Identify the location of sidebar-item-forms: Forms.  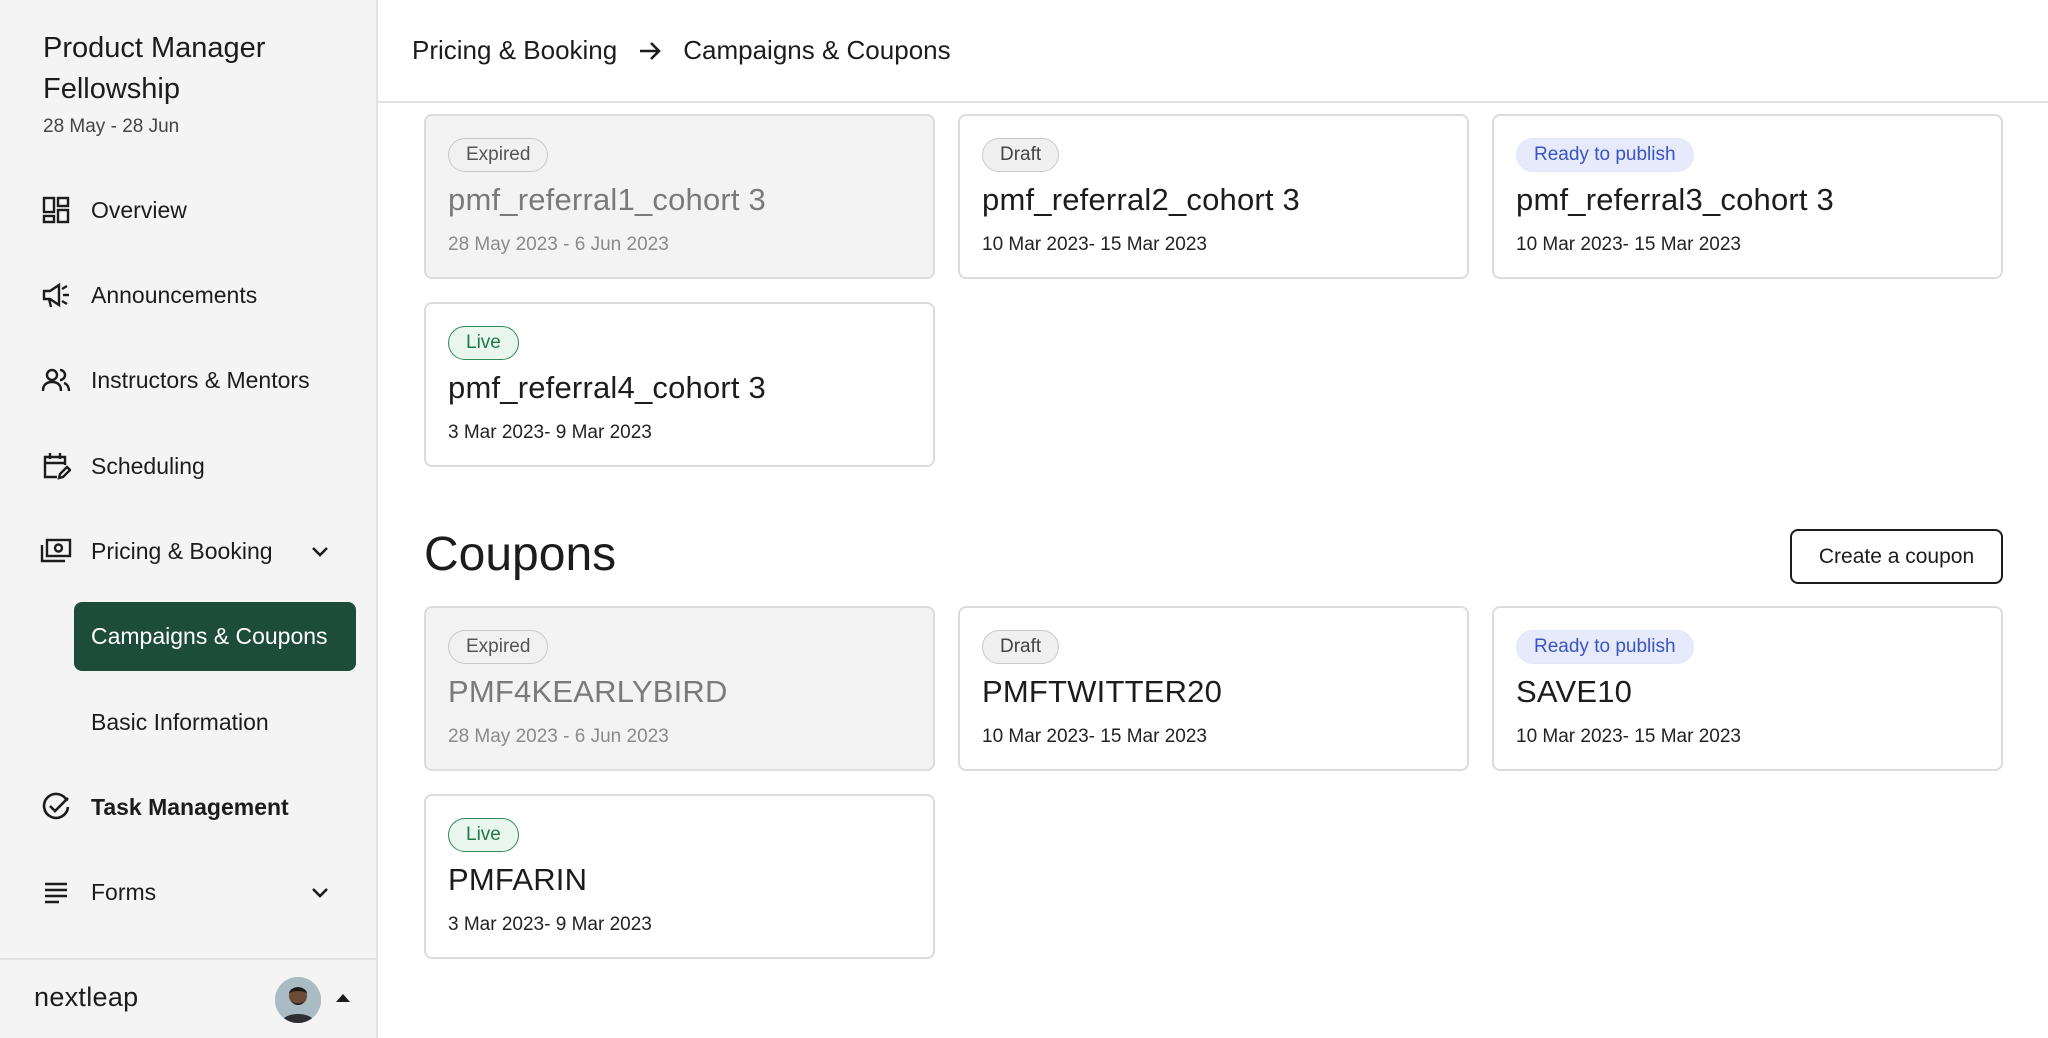
(190, 892).